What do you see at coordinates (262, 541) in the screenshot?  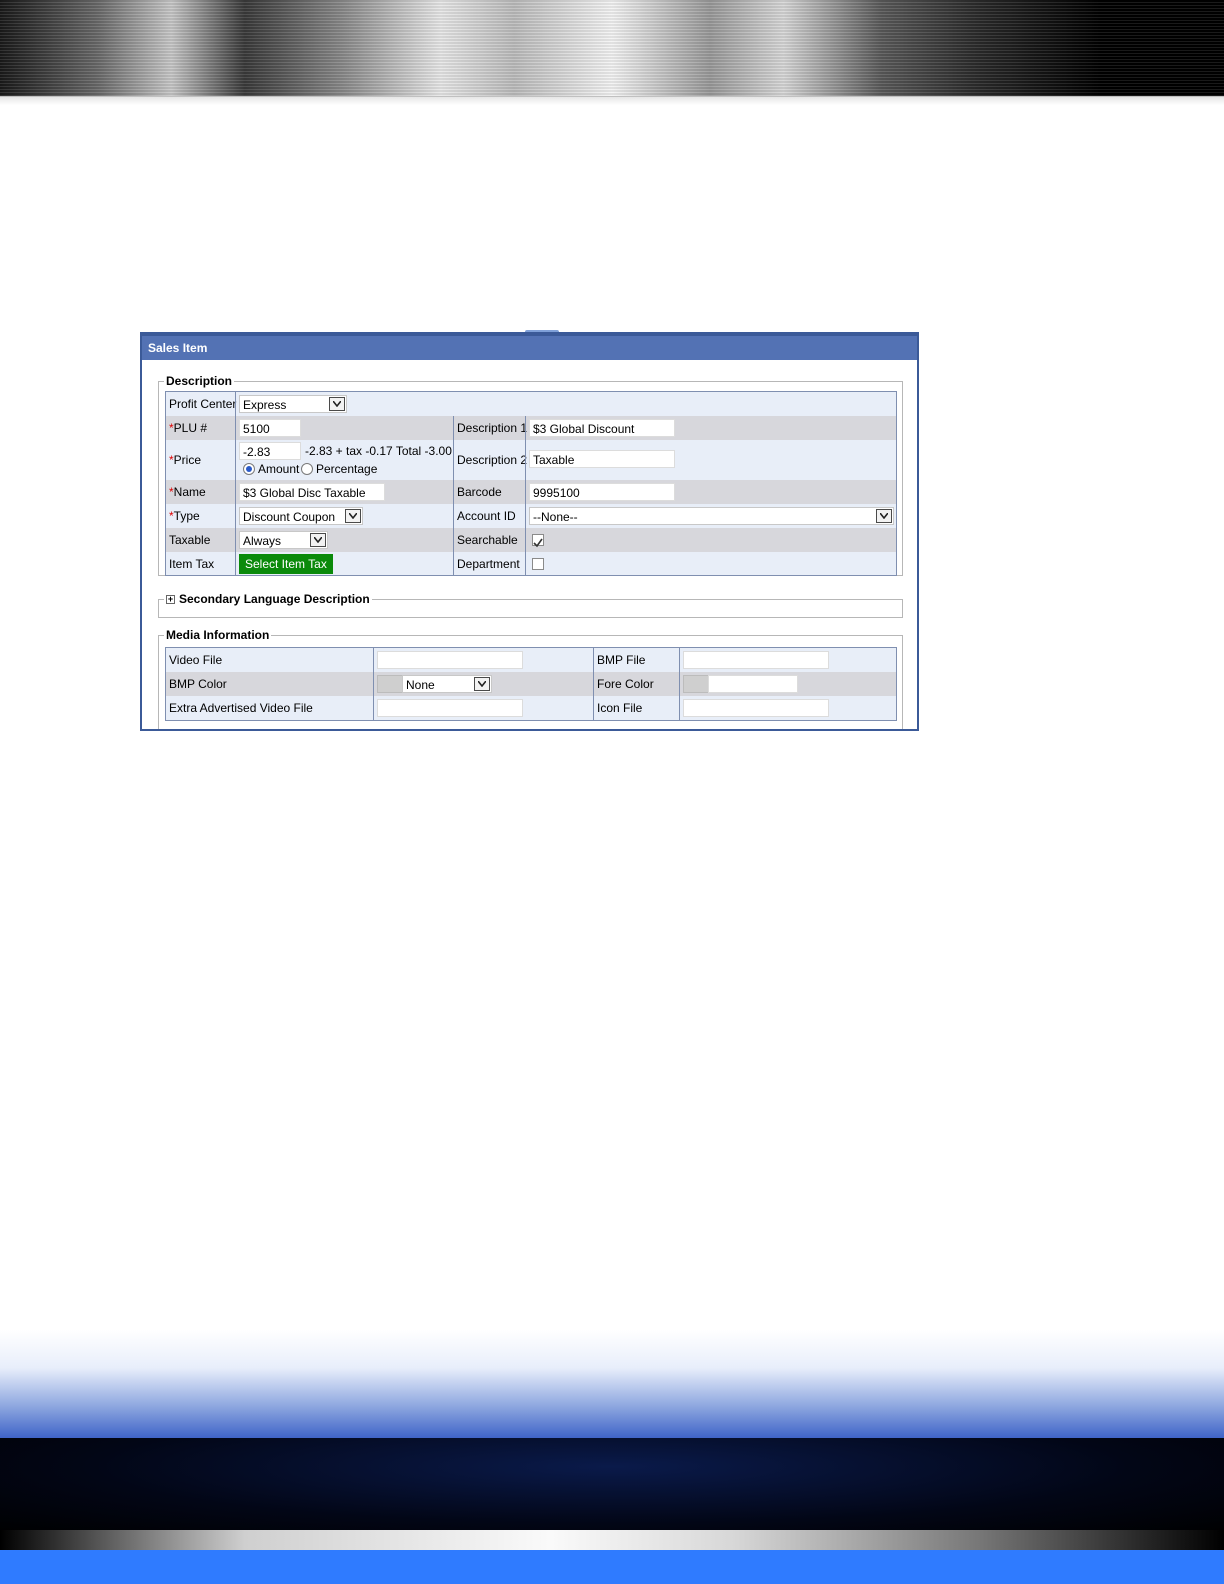 I see `taxable-value: Always` at bounding box center [262, 541].